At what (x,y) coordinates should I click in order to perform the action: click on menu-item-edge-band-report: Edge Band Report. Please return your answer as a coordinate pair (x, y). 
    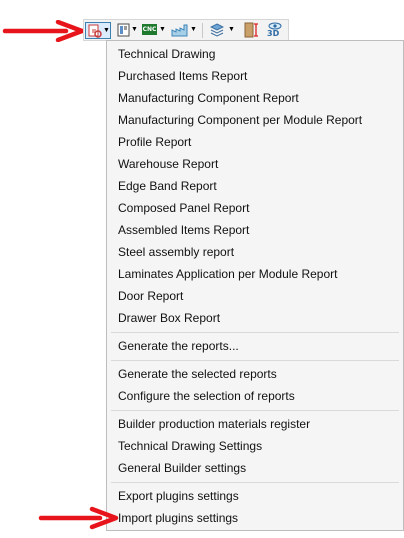
    Looking at the image, I should click on (167, 186).